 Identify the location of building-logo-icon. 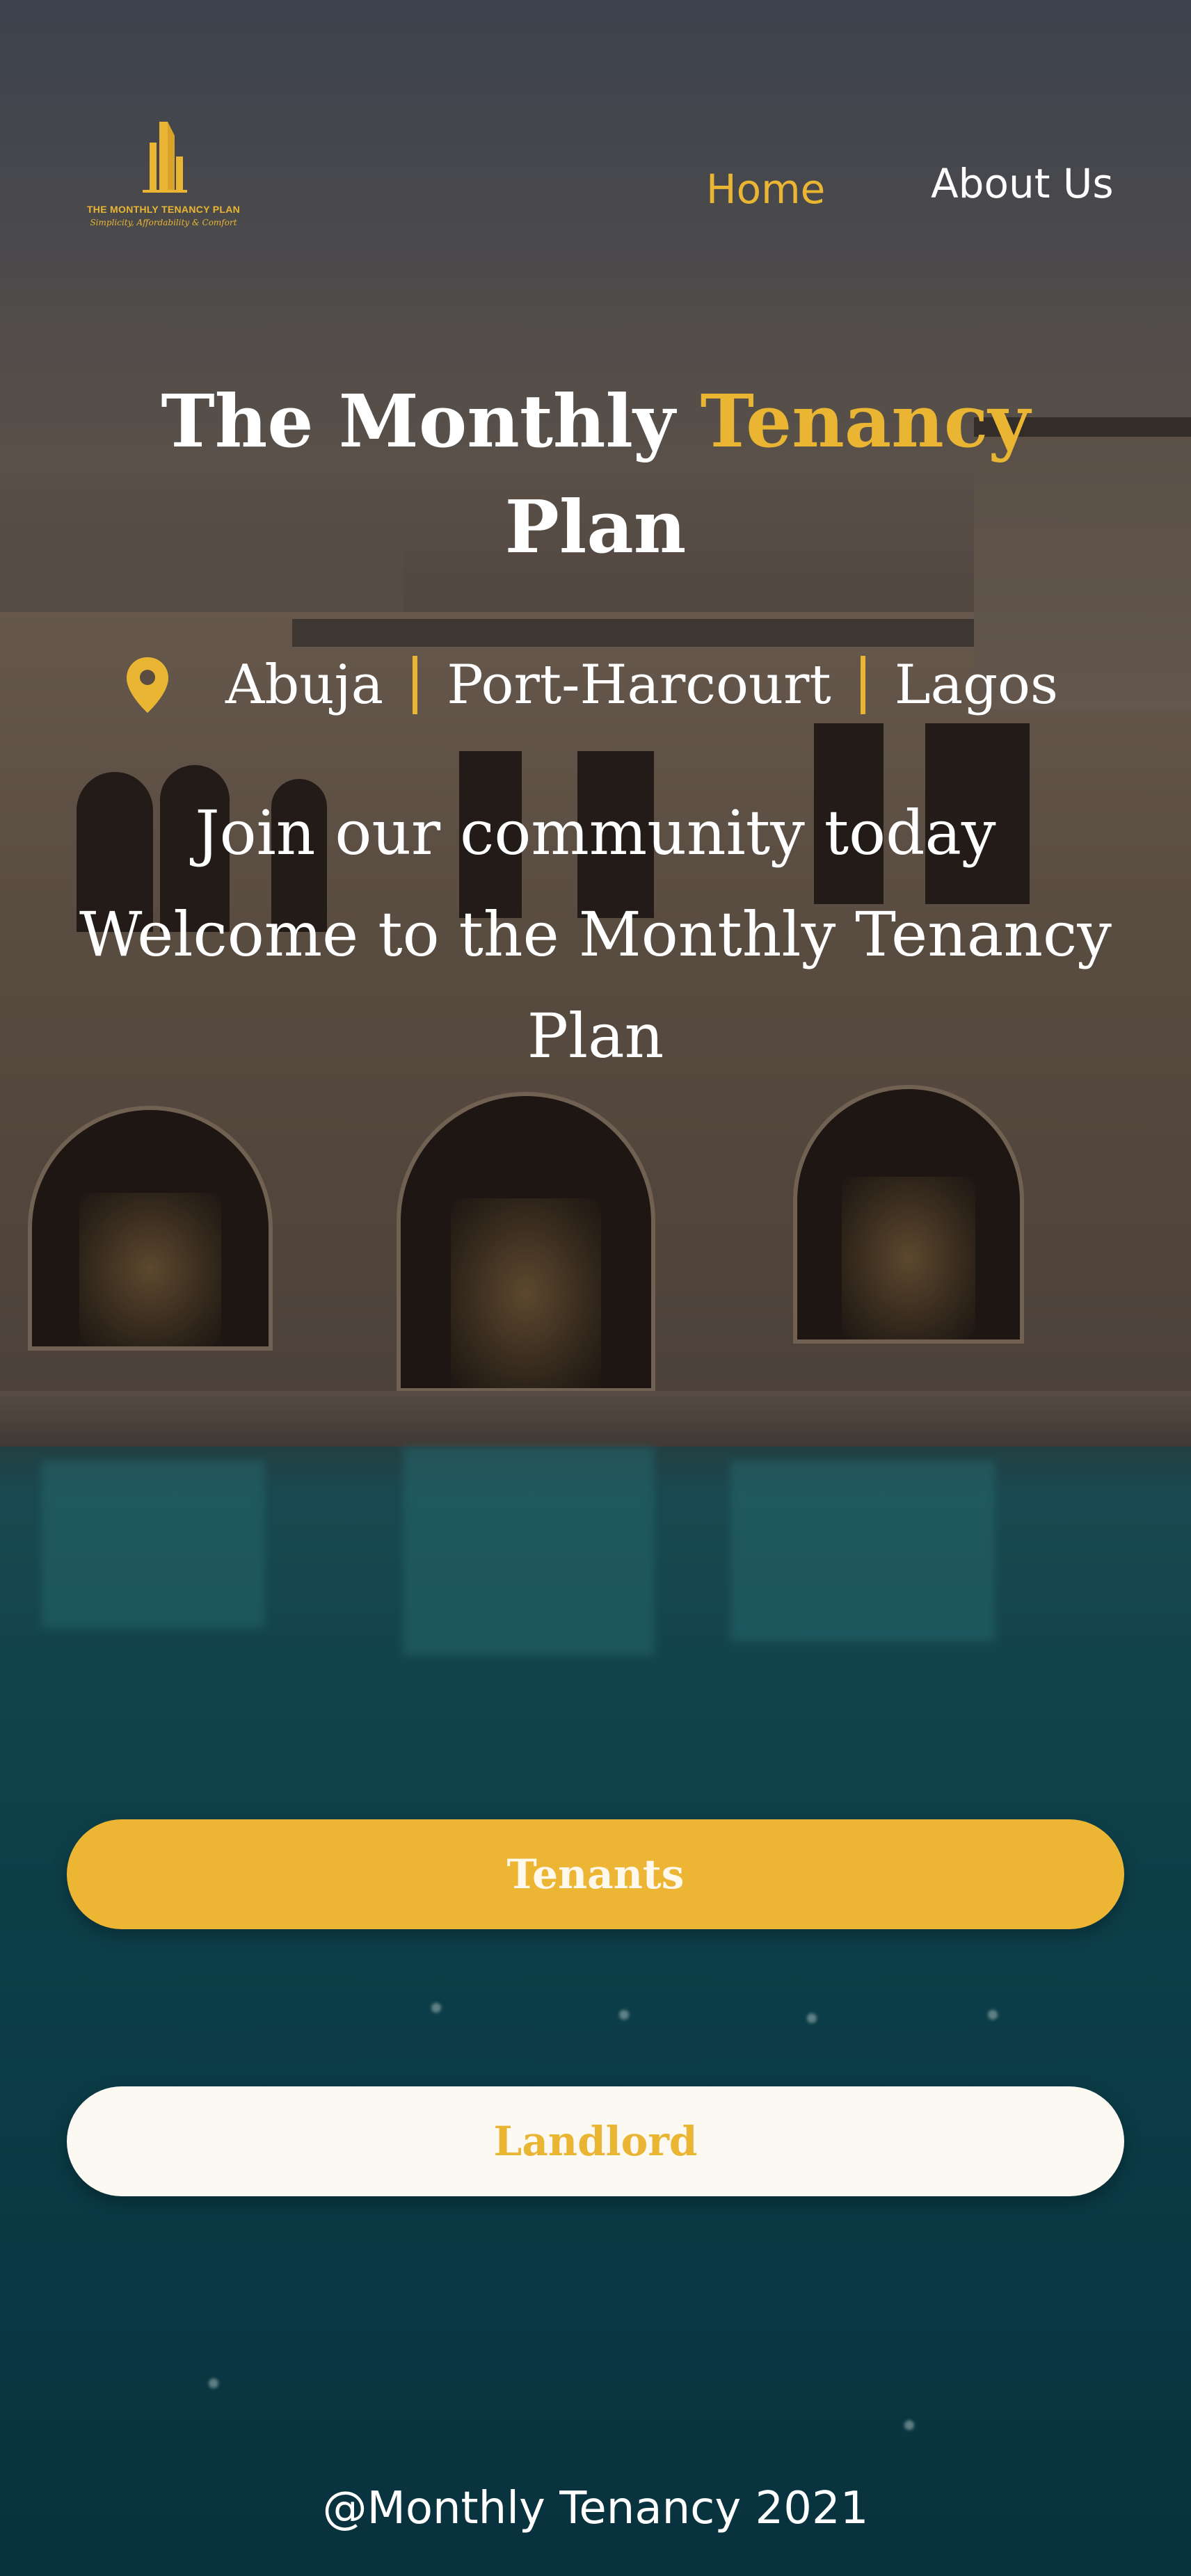
(165, 157).